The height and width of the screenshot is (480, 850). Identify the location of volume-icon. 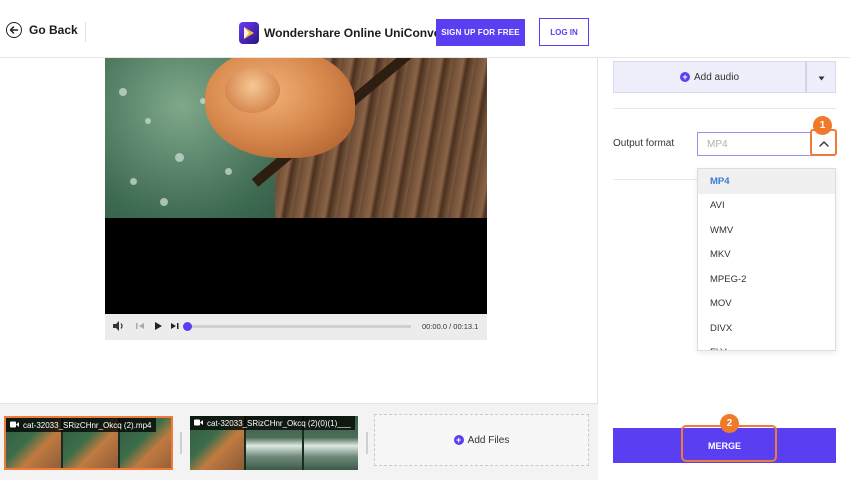
(118, 328).